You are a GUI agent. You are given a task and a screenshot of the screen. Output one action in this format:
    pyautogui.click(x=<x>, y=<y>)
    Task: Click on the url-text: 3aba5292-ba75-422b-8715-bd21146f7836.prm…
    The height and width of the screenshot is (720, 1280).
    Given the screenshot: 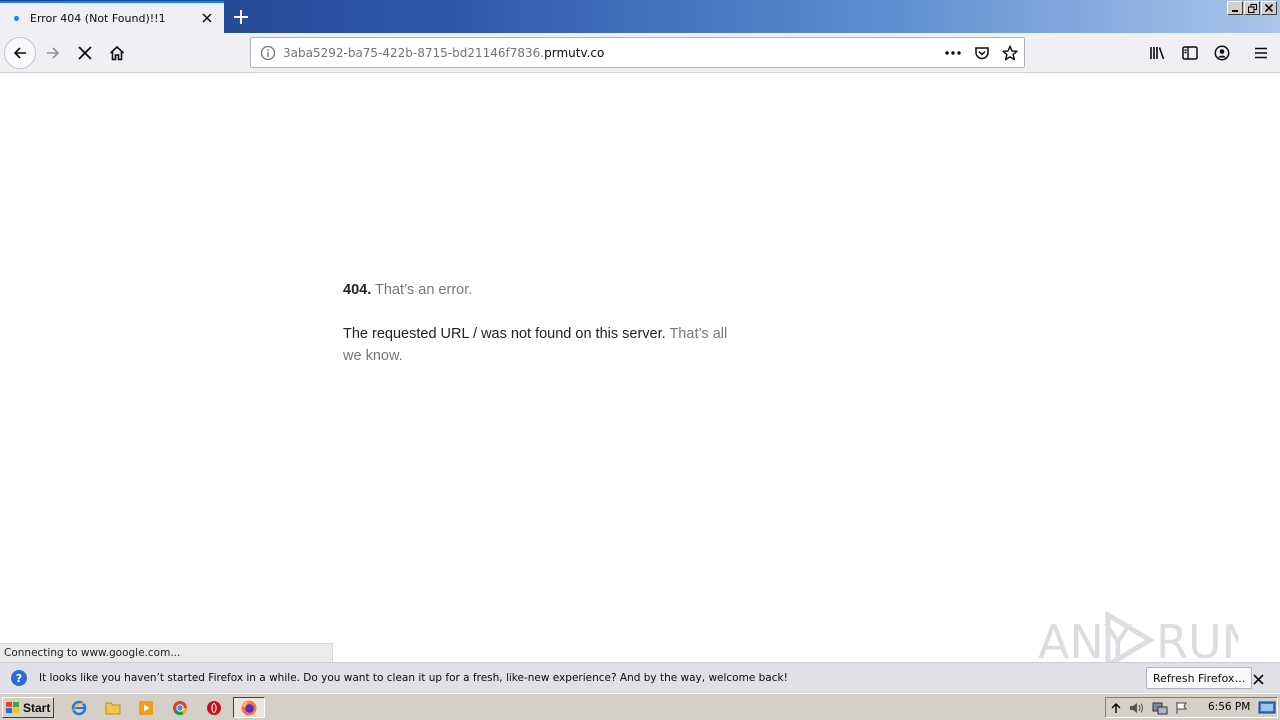 What is the action you would take?
    pyautogui.click(x=443, y=53)
    